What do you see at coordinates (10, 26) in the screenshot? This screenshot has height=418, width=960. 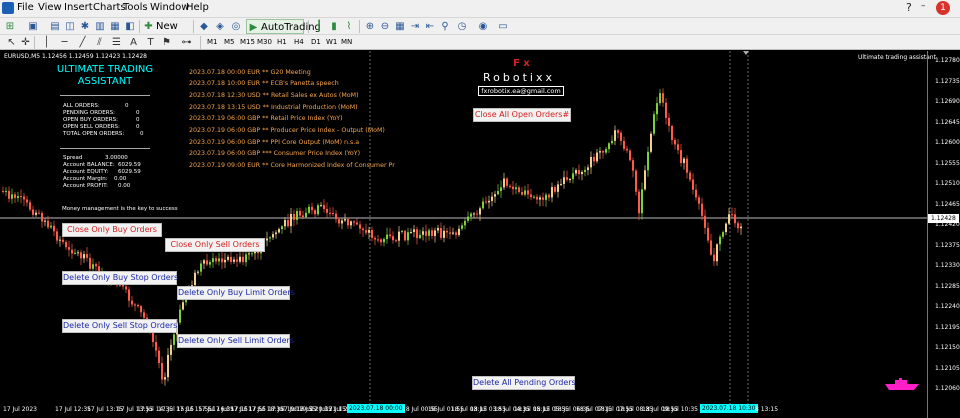 I see `new-chart-icon: ⊞` at bounding box center [10, 26].